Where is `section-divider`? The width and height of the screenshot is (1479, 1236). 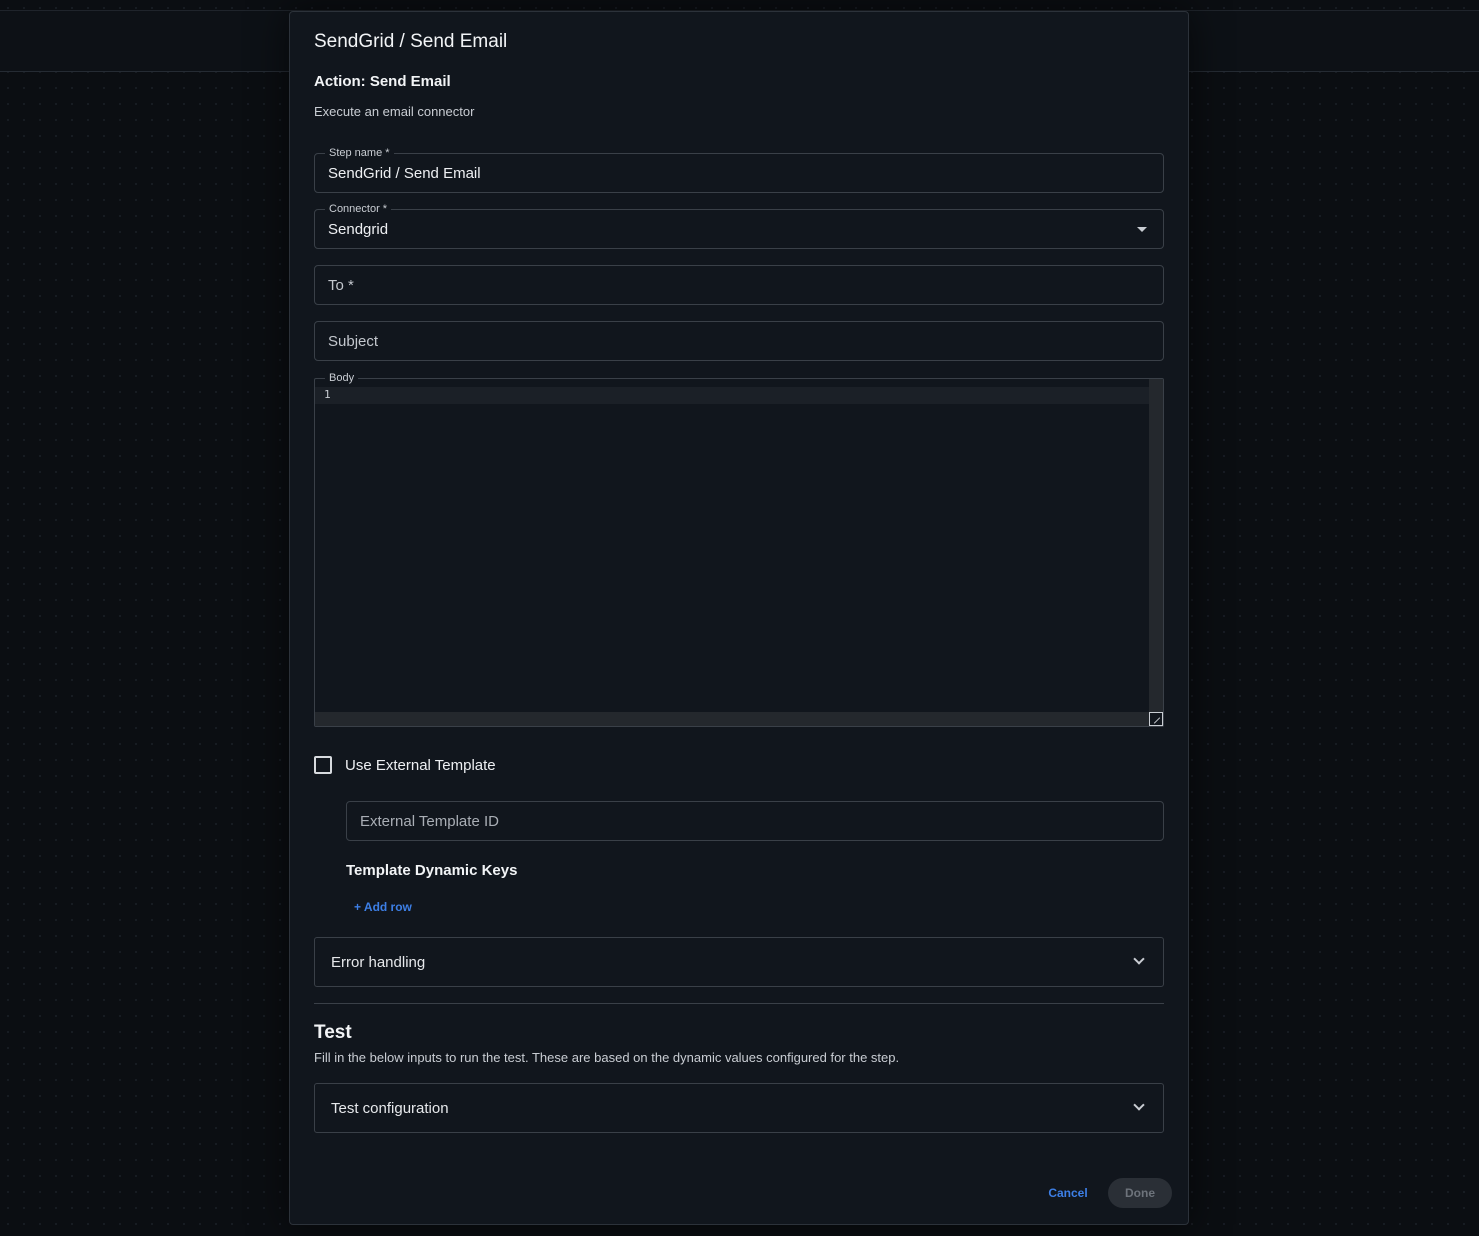 section-divider is located at coordinates (739, 1003).